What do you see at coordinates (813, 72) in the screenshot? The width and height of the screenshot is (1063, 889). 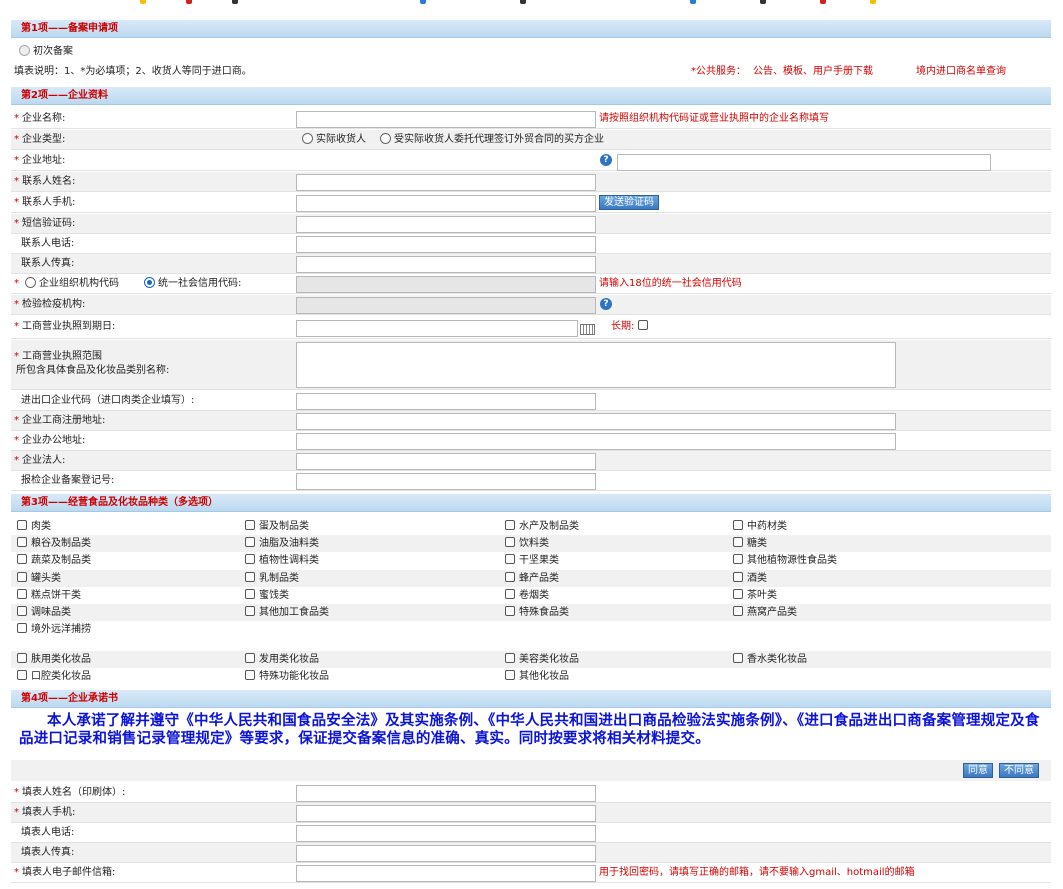 I see `public-service-link: 公告、模板、用户手册下载` at bounding box center [813, 72].